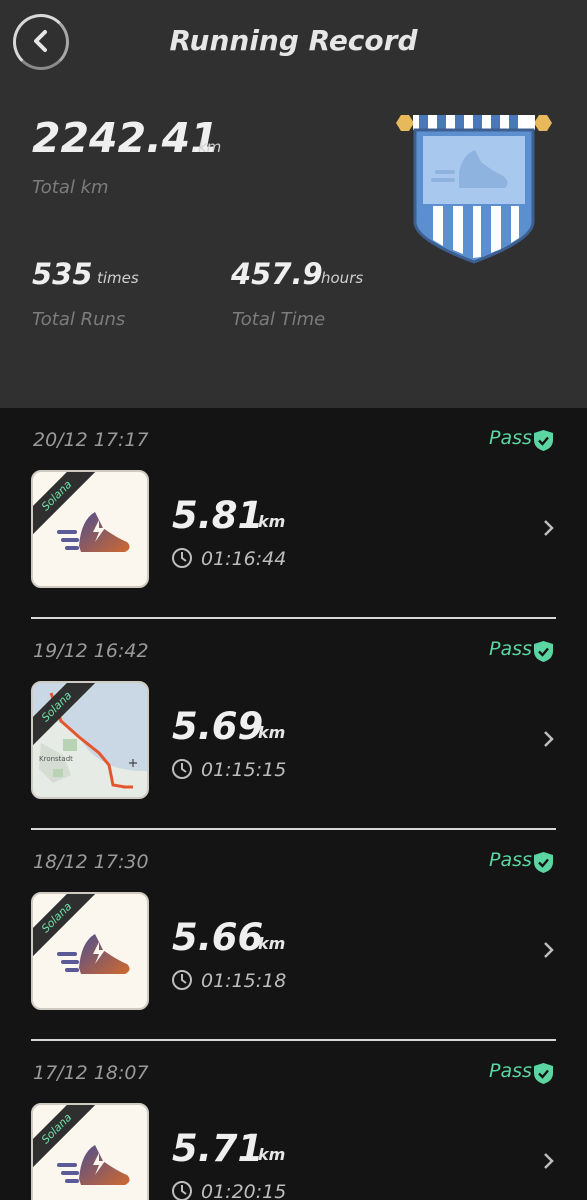  What do you see at coordinates (91, 1073) in the screenshot?
I see `record-date: 17/12 18:07` at bounding box center [91, 1073].